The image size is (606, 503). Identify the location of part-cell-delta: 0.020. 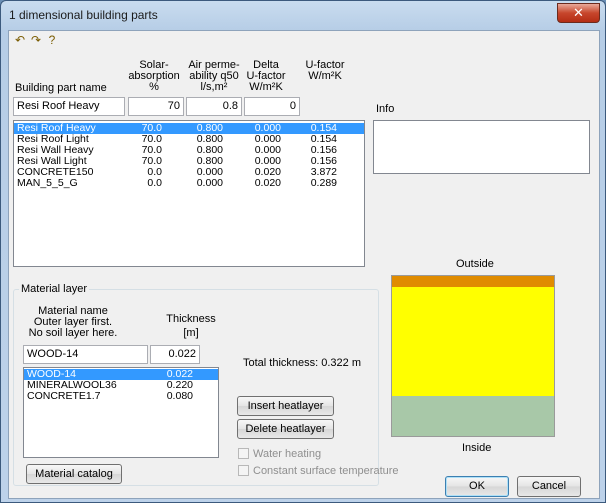
(267, 183).